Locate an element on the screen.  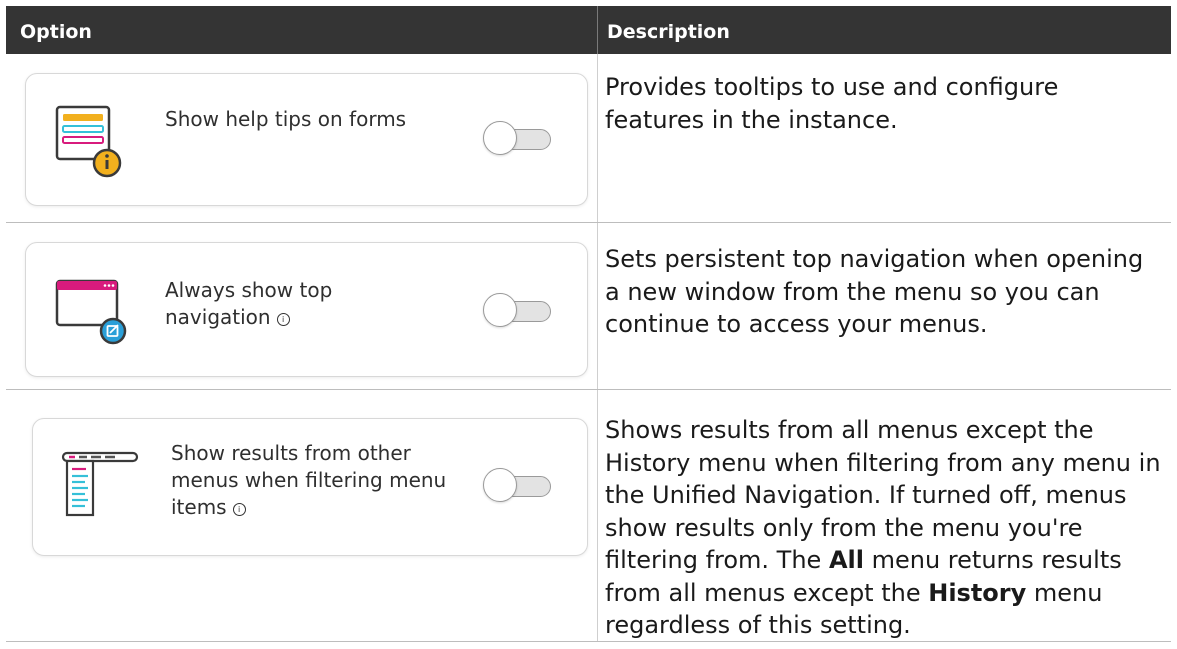
column-header-description: Description is located at coordinates (668, 32).